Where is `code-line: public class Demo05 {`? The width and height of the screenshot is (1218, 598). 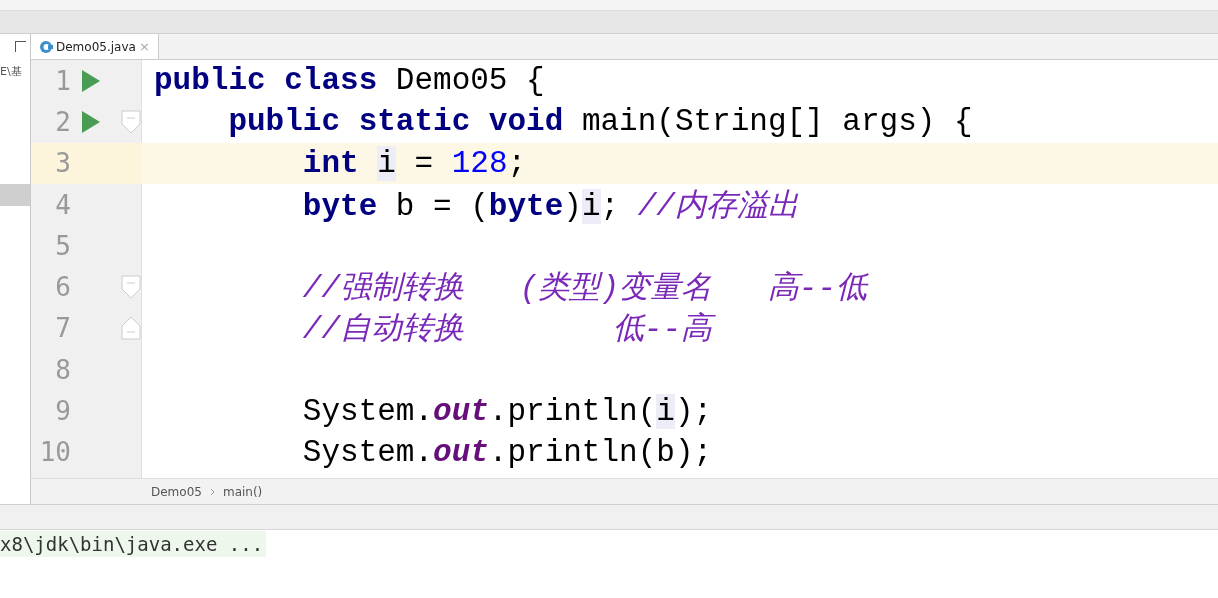 code-line: public class Demo05 { is located at coordinates (349, 81).